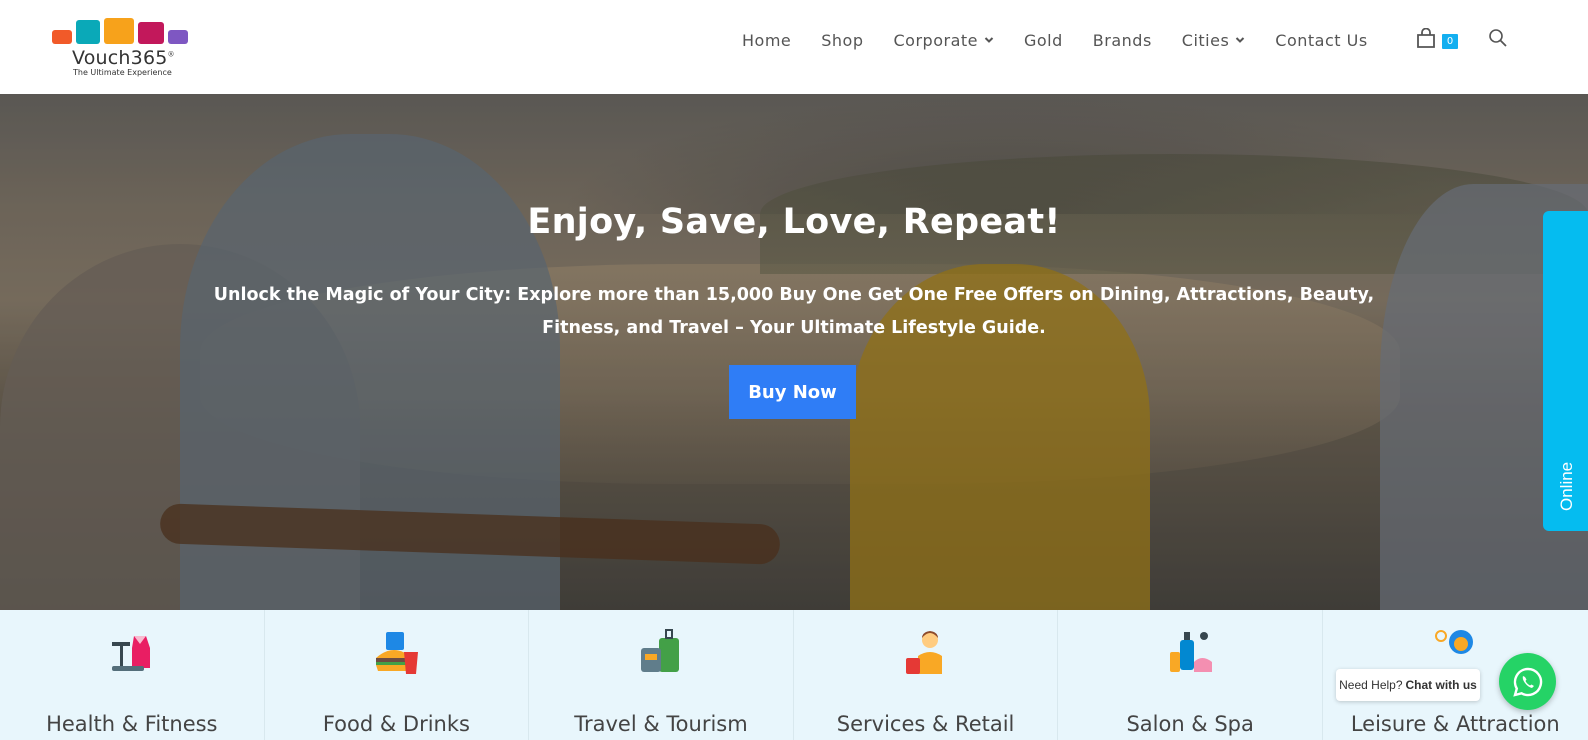  I want to click on buy-now-button: Buy Now, so click(792, 392).